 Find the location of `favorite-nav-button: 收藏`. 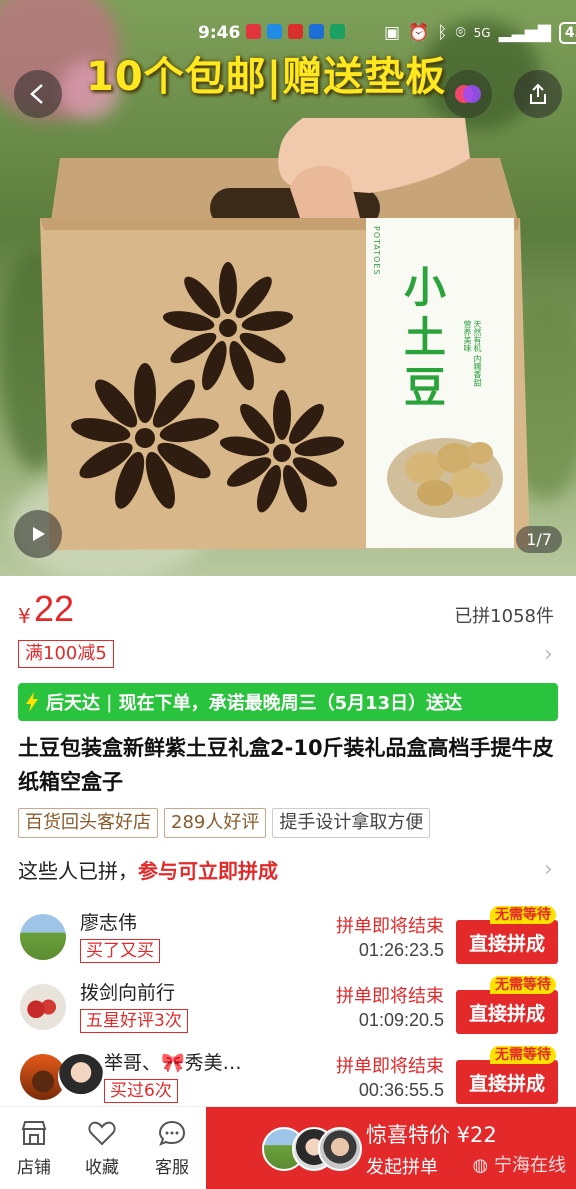

favorite-nav-button: 收藏 is located at coordinates (102, 1148).